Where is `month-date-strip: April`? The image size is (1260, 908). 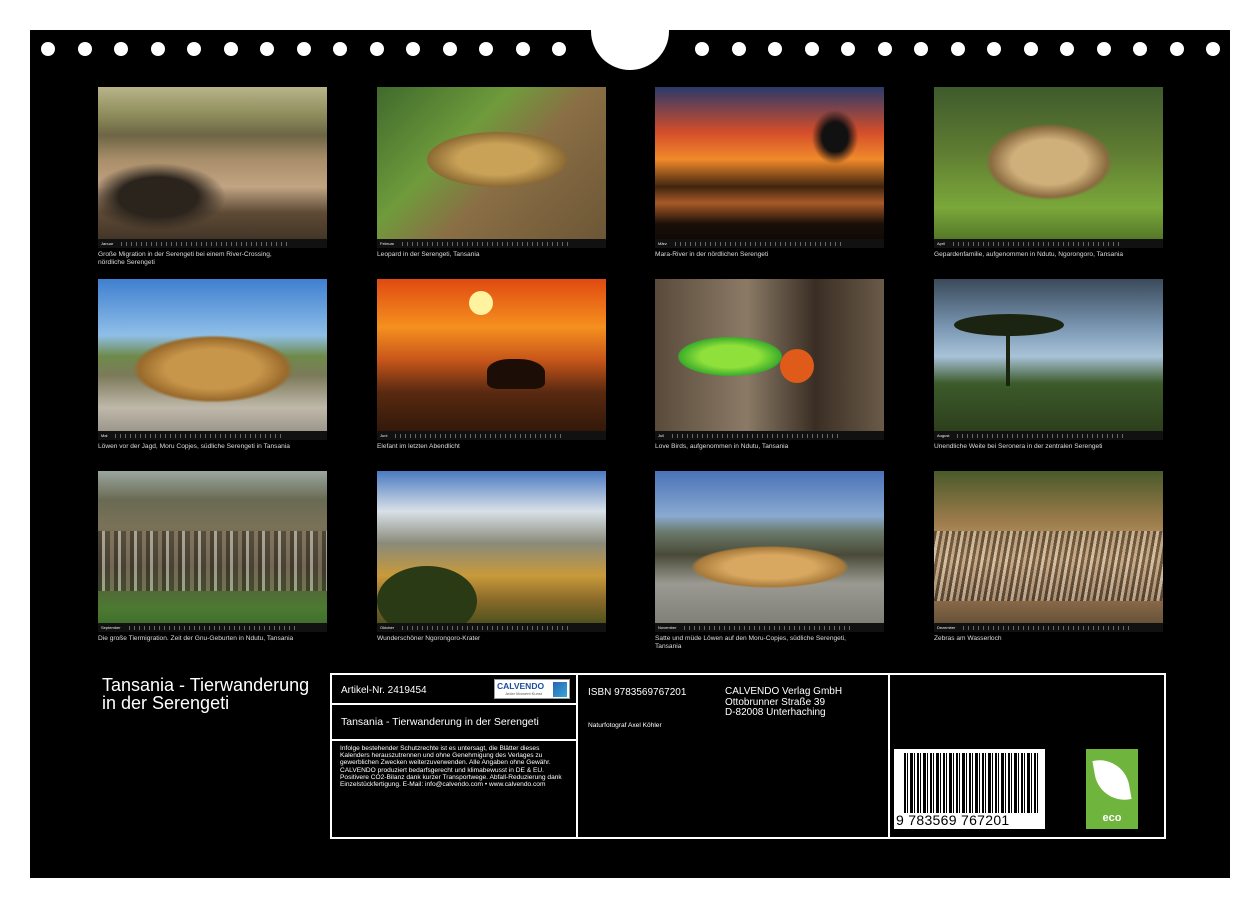
month-date-strip: April is located at coordinates (1048, 243).